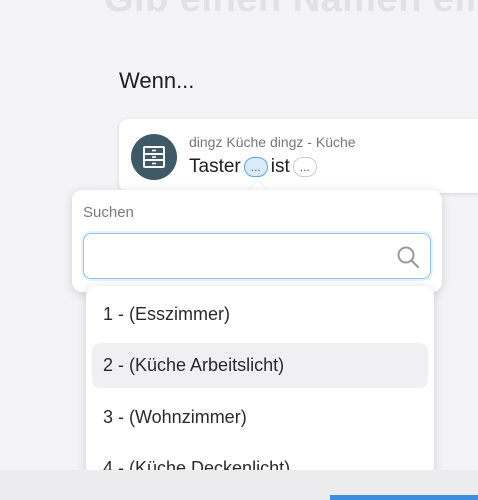 The width and height of the screenshot is (478, 500). What do you see at coordinates (260, 365) in the screenshot?
I see `option-item-2: 2 - (Küche Arbeitslicht)` at bounding box center [260, 365].